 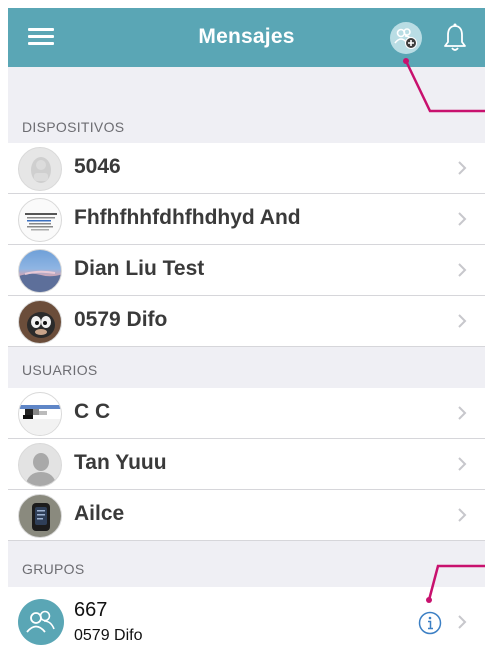 I want to click on group-avatar, so click(x=41, y=622).